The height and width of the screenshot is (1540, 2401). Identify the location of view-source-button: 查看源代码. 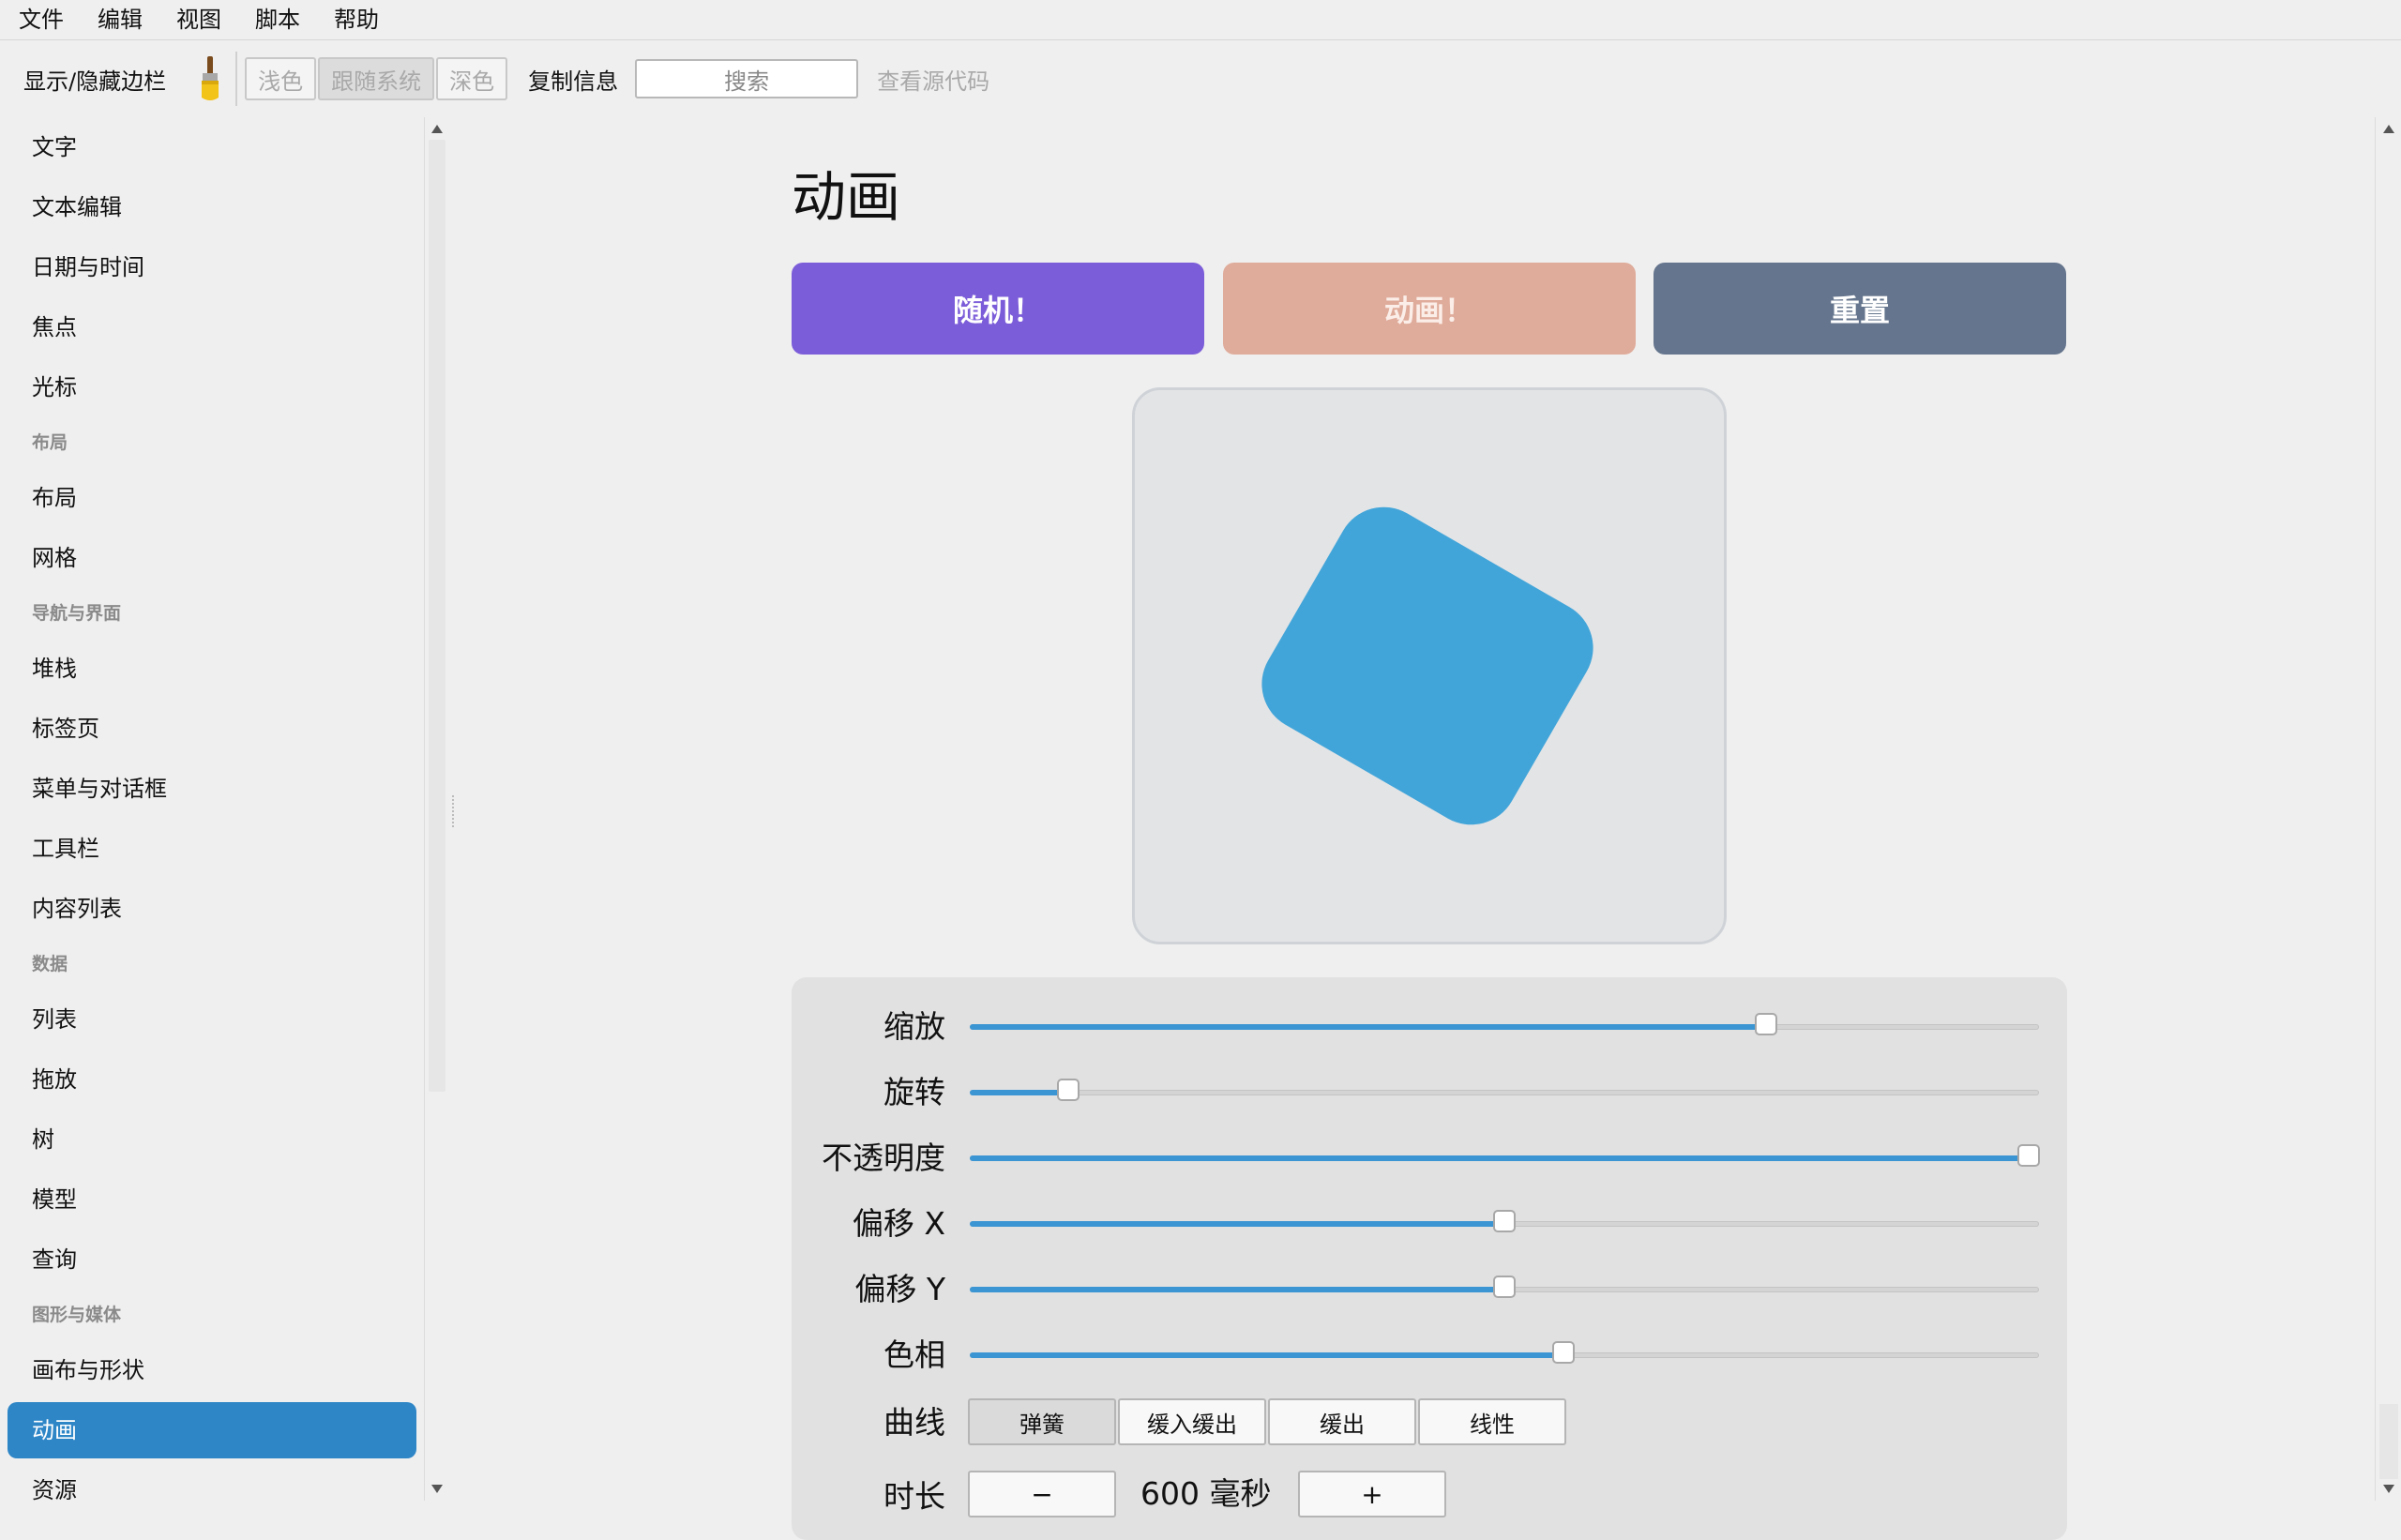
(933, 79).